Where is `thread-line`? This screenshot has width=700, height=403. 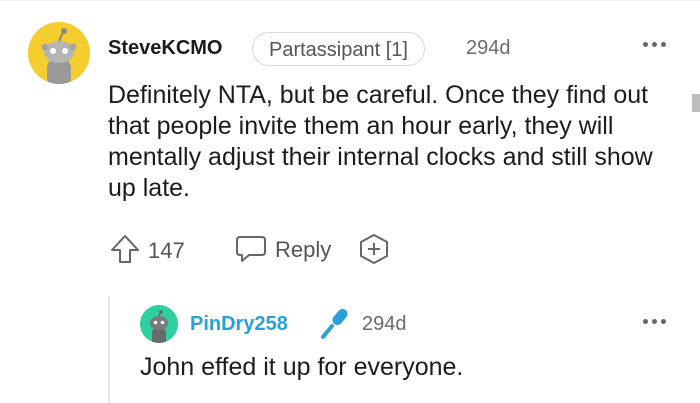
thread-line is located at coordinates (109, 349).